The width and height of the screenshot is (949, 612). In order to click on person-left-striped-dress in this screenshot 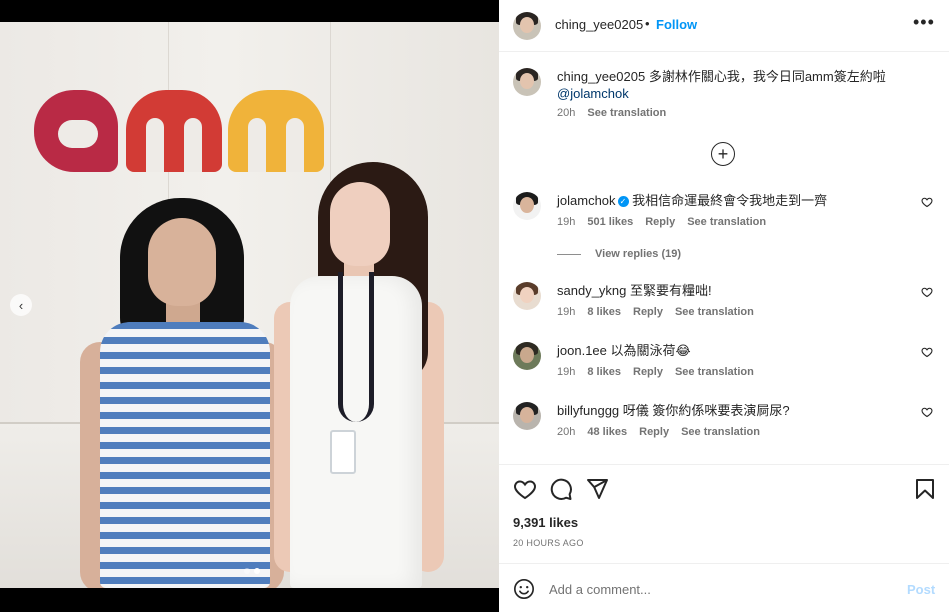, I will do `click(185, 455)`.